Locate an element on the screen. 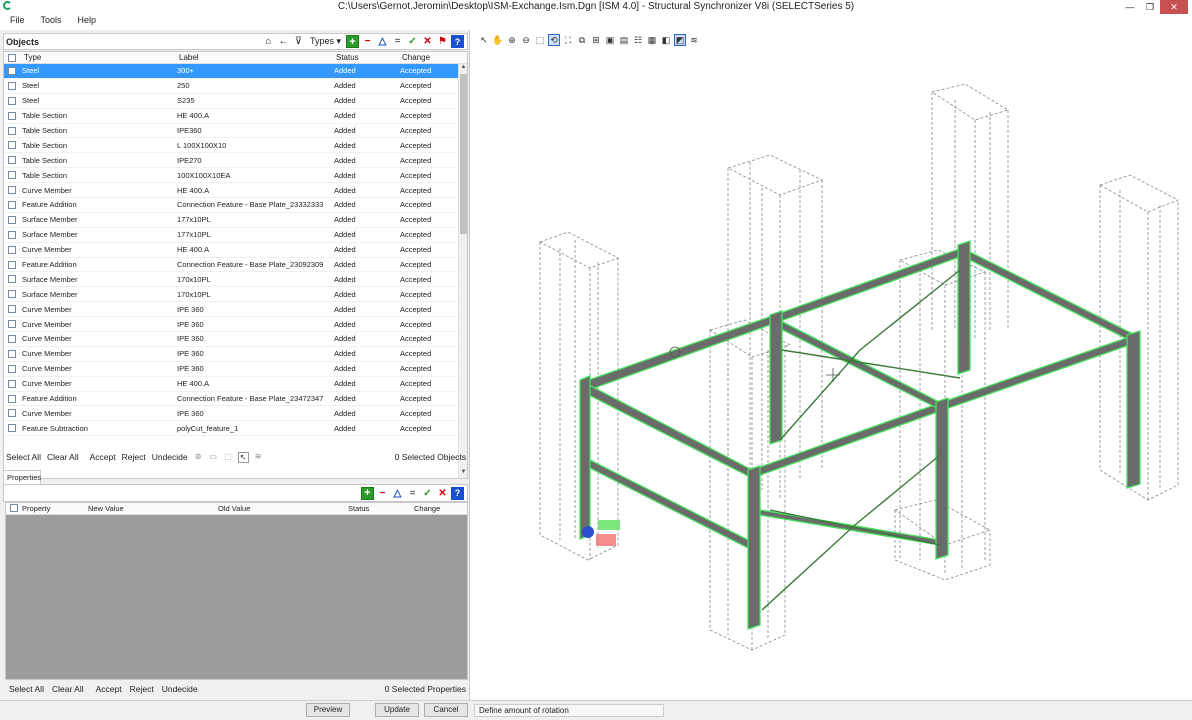 The image size is (1192, 720). close-window-button: ✕ is located at coordinates (1174, 7).